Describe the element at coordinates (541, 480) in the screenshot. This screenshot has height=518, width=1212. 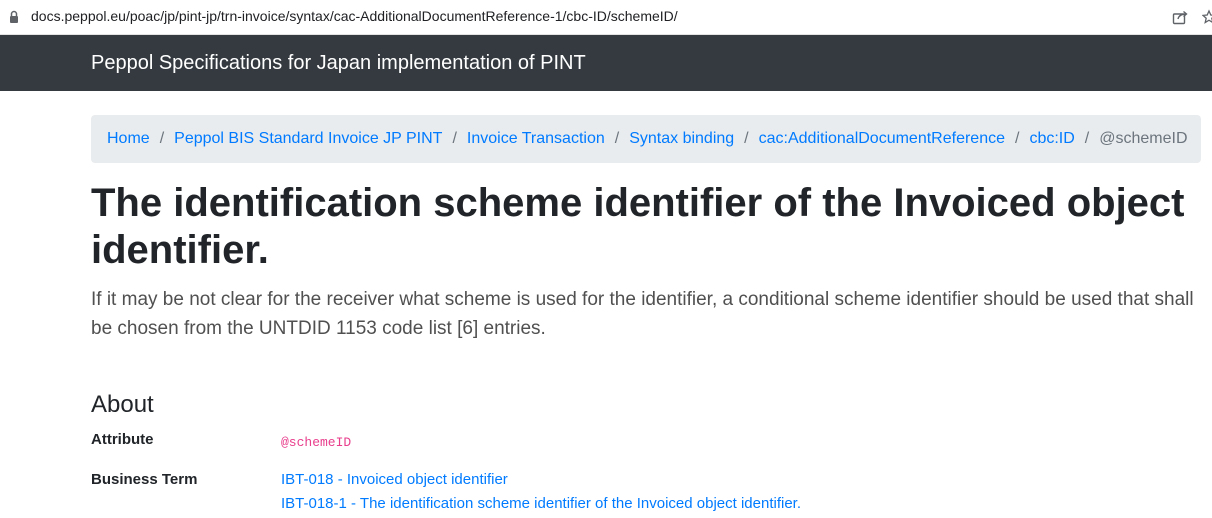
I see `business-term-link-ibt-018: IBT-018 - Invoiced object identifier` at that location.